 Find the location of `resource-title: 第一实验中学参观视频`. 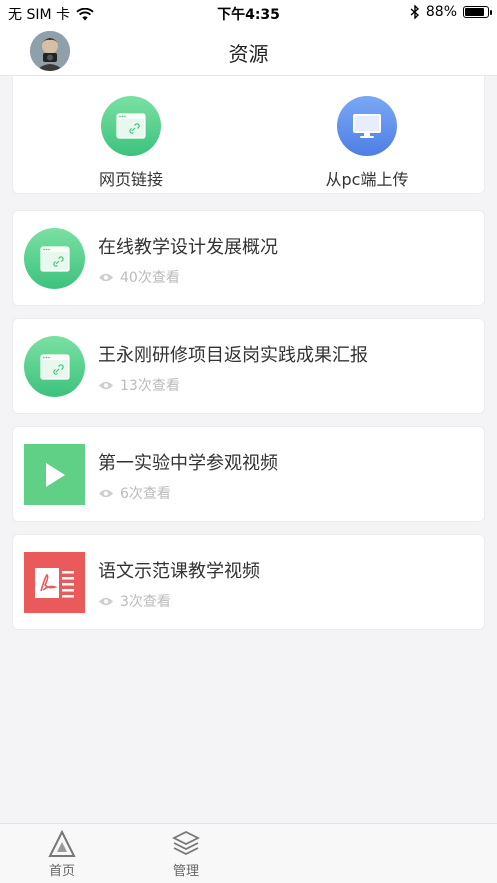

resource-title: 第一实验中学参观视频 is located at coordinates (188, 463).